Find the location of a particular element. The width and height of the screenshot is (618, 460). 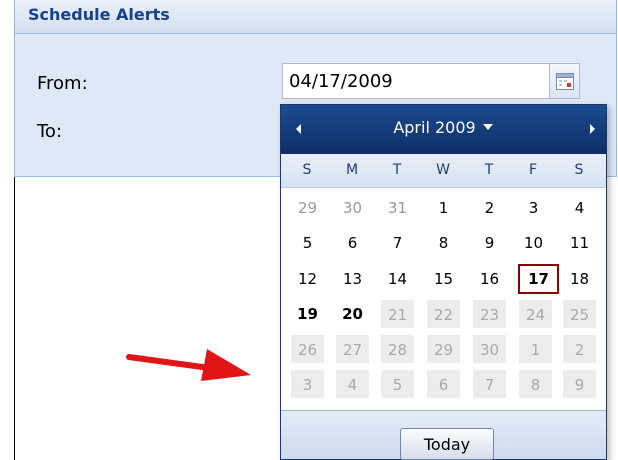

calendar-day: 15 is located at coordinates (443, 279).